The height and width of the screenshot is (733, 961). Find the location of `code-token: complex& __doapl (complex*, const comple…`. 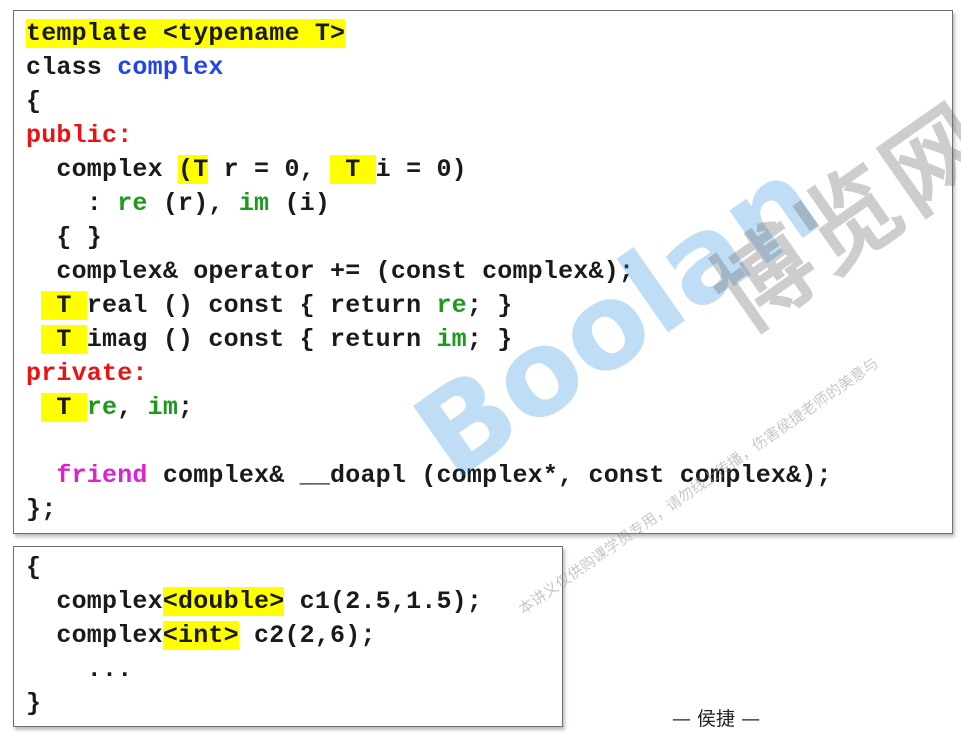

code-token: complex& __doapl (complex*, const comple… is located at coordinates (489, 475).